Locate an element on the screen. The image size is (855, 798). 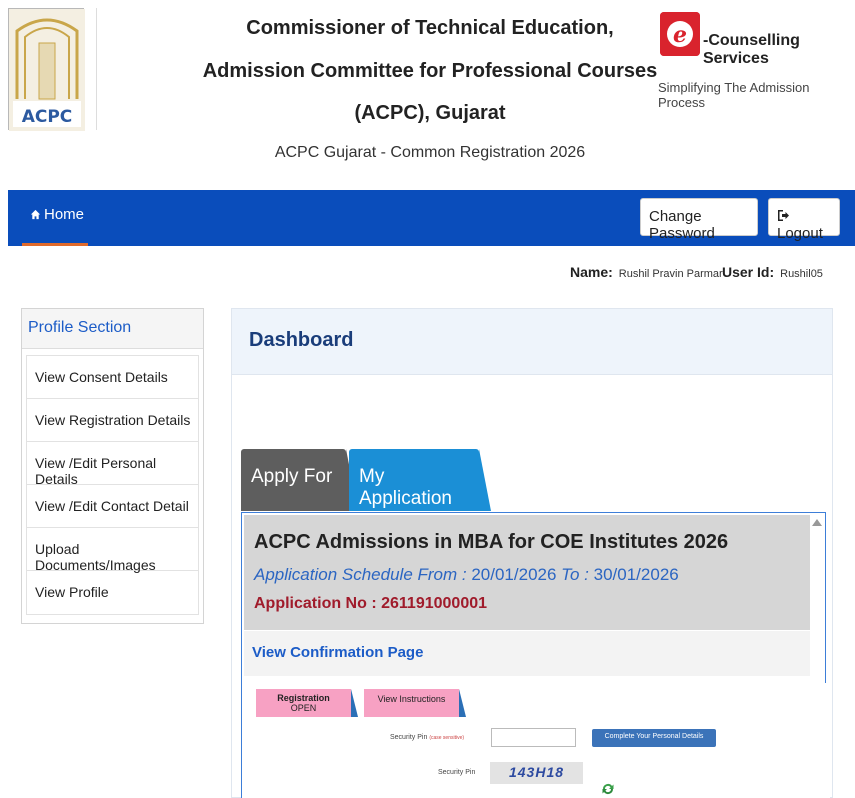
schedule-to-date: 30/01/2026 is located at coordinates (636, 574).